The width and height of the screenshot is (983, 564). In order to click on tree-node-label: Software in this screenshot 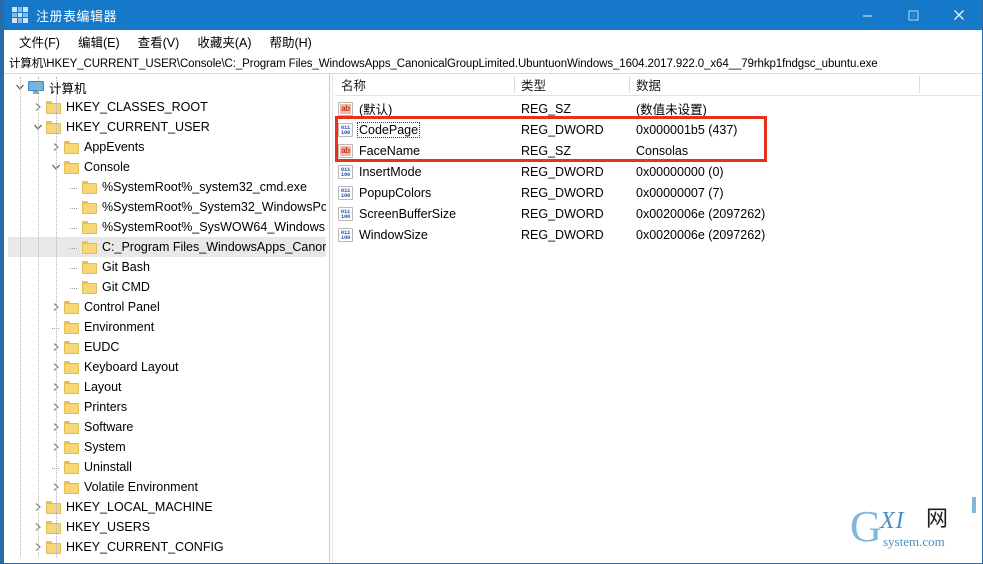, I will do `click(109, 427)`.